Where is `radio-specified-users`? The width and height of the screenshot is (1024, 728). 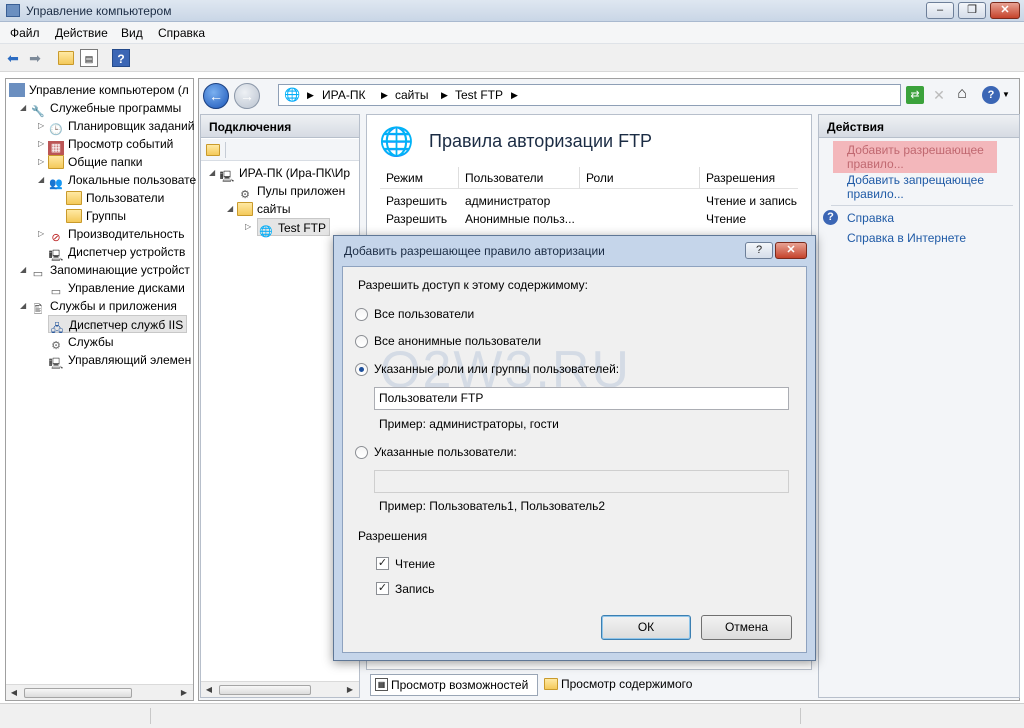 radio-specified-users is located at coordinates (361, 452).